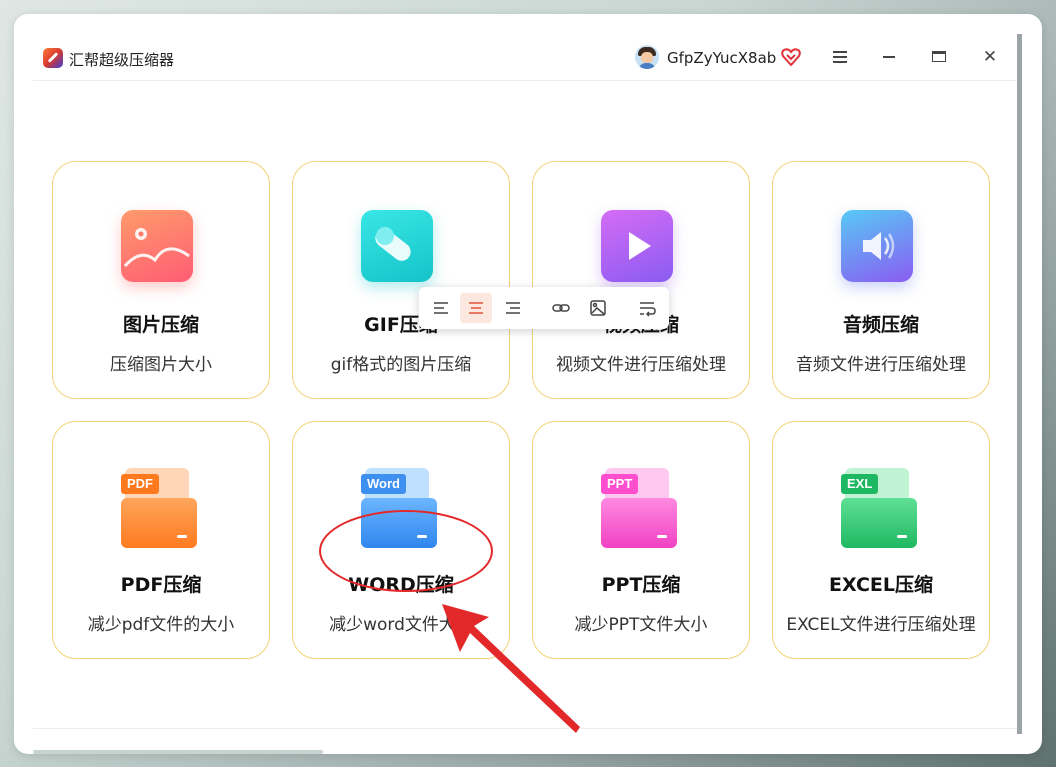 The height and width of the screenshot is (767, 1056). I want to click on user-avatar, so click(647, 57).